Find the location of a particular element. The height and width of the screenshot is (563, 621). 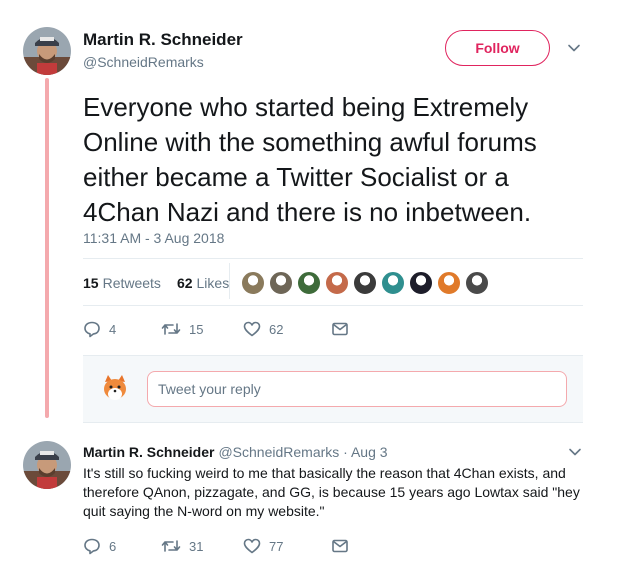

reply-count: 4 is located at coordinates (113, 329).